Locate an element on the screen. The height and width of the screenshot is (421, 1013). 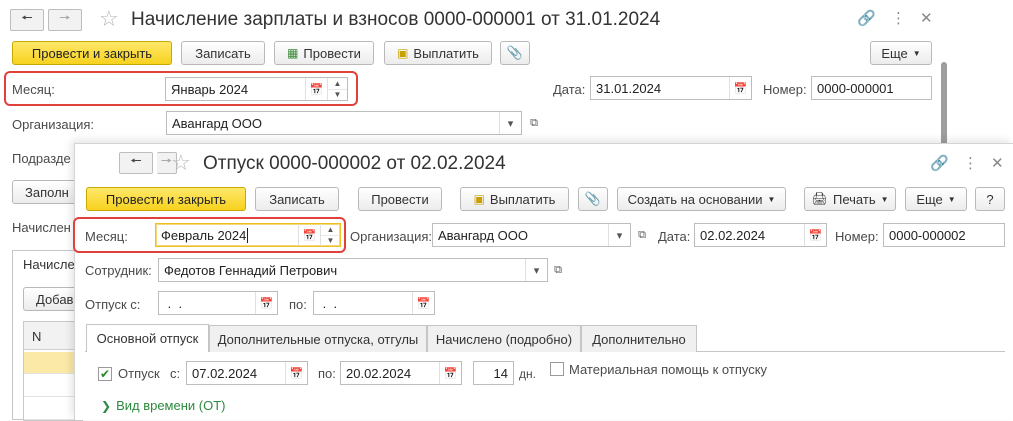
tab-additional-leaves: Дополнительные отпуска, отгулы is located at coordinates (318, 338).